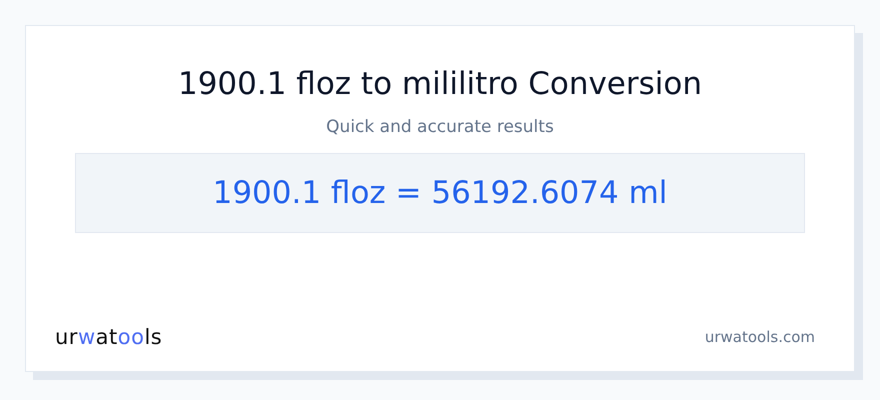 This screenshot has width=880, height=400. What do you see at coordinates (108, 337) in the screenshot?
I see `logo: urwatools` at bounding box center [108, 337].